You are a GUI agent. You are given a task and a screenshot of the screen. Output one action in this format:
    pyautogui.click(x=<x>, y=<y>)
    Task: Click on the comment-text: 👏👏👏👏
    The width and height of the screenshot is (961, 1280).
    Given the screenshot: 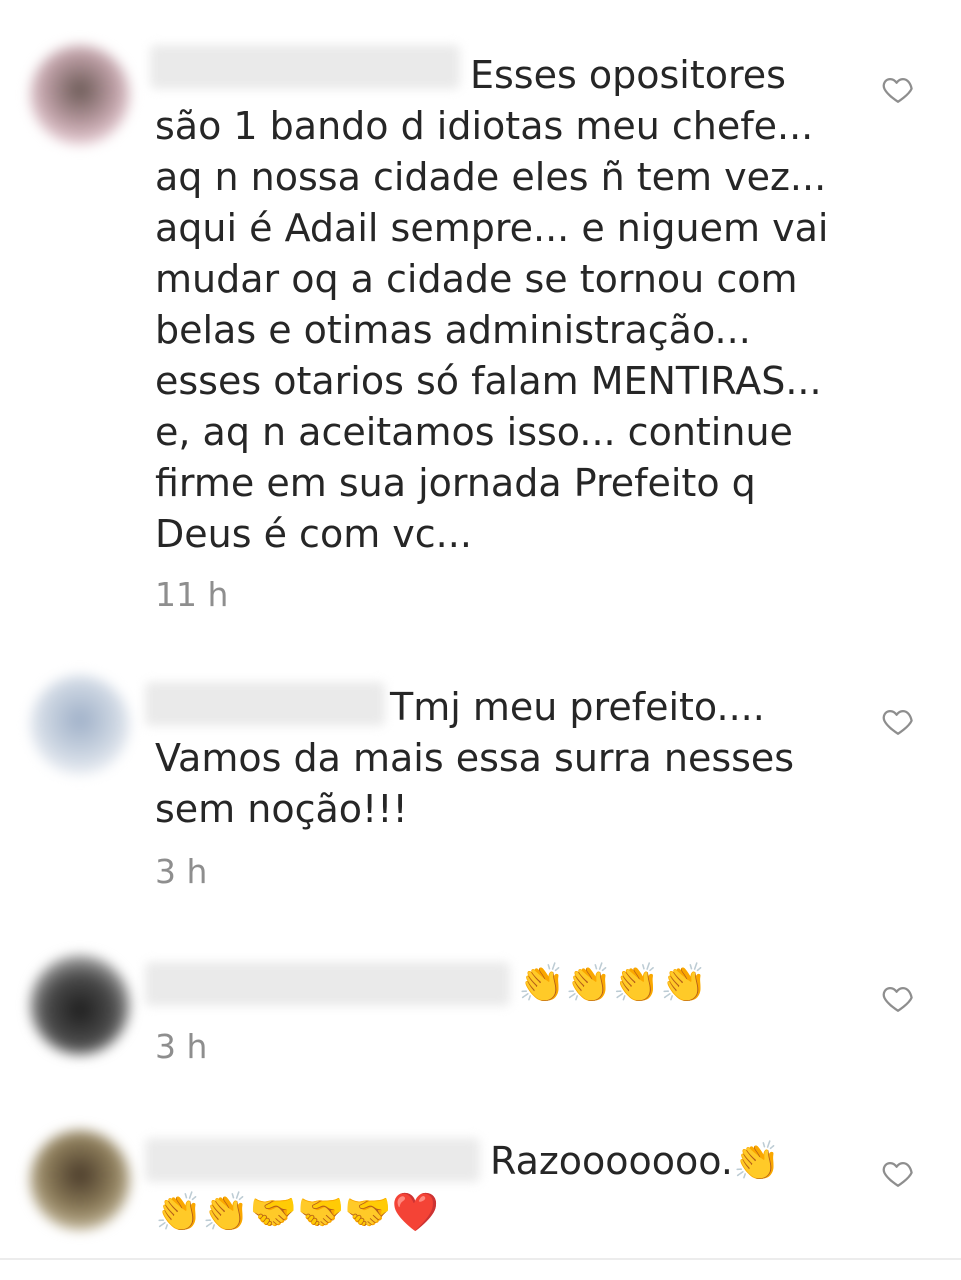 What is the action you would take?
    pyautogui.click(x=613, y=983)
    